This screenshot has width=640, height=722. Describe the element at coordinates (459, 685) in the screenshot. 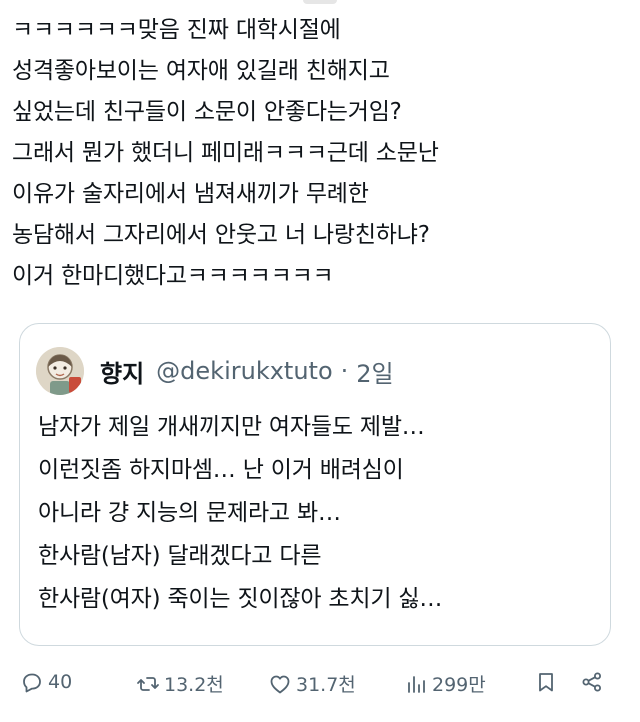

I see `views-count: 299만` at that location.